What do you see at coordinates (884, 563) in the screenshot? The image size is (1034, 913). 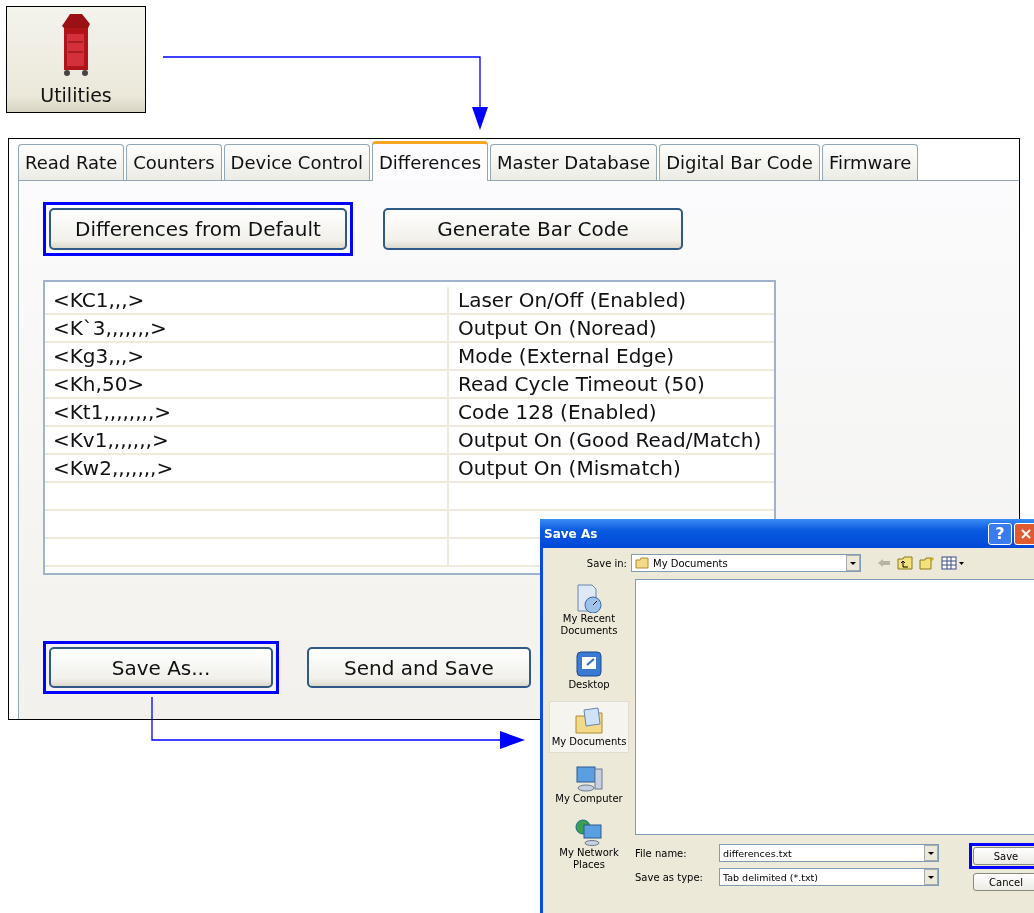 I see `back-arrow-icon` at bounding box center [884, 563].